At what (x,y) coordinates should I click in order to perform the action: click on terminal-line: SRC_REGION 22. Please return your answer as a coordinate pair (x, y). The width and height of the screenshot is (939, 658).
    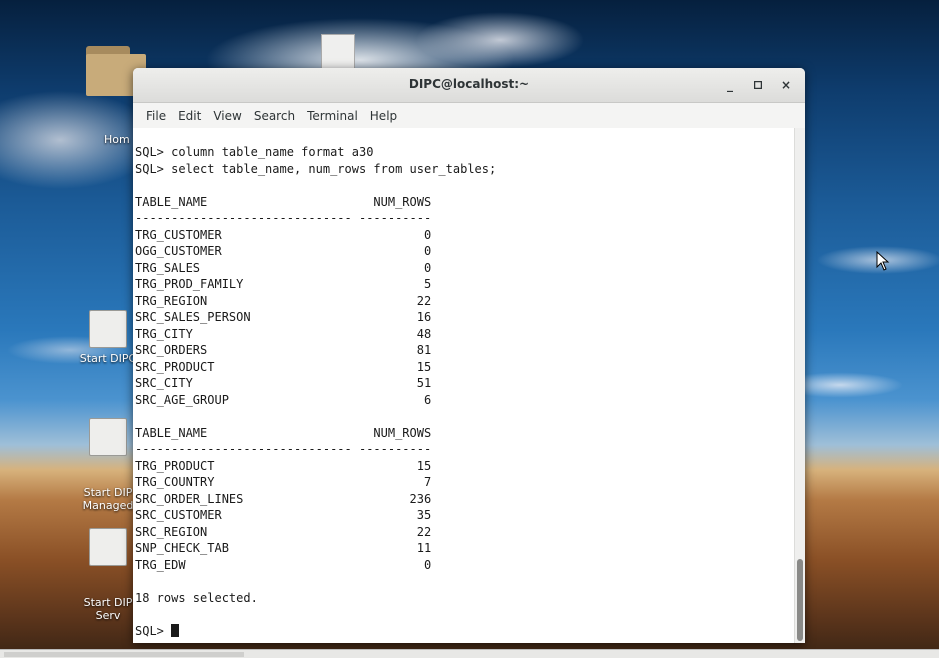
    Looking at the image, I should click on (283, 531).